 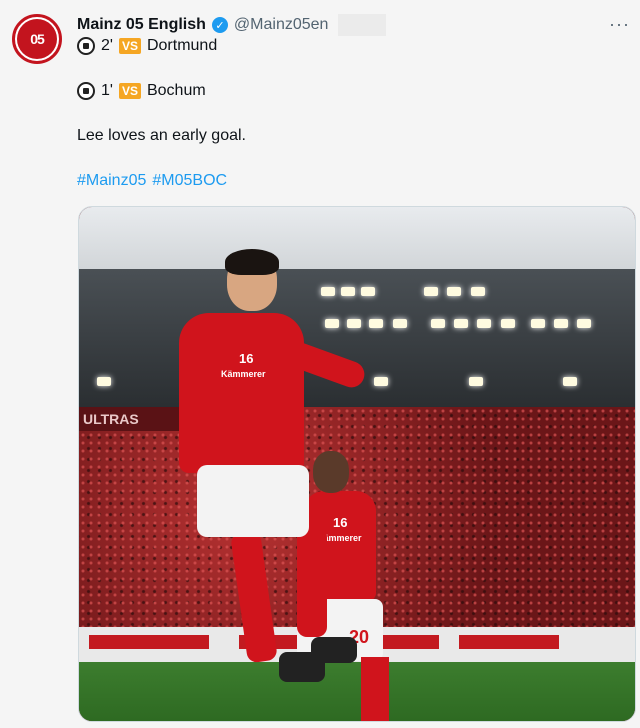 What do you see at coordinates (189, 181) in the screenshot?
I see `hashtag-link: #M05BOC` at bounding box center [189, 181].